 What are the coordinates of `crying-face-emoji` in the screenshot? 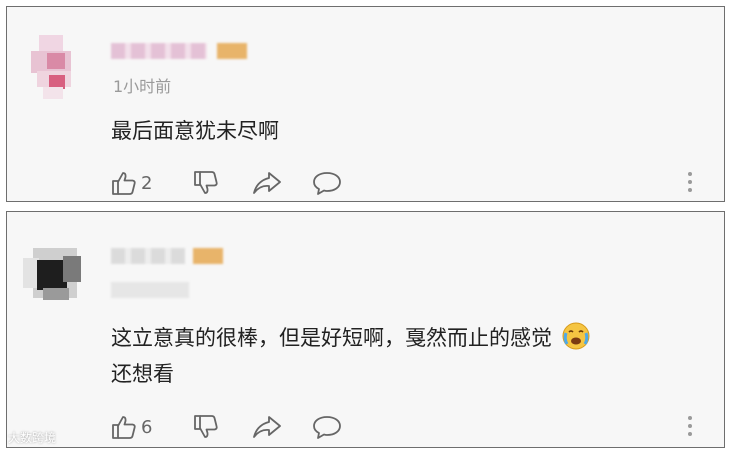 It's located at (576, 336).